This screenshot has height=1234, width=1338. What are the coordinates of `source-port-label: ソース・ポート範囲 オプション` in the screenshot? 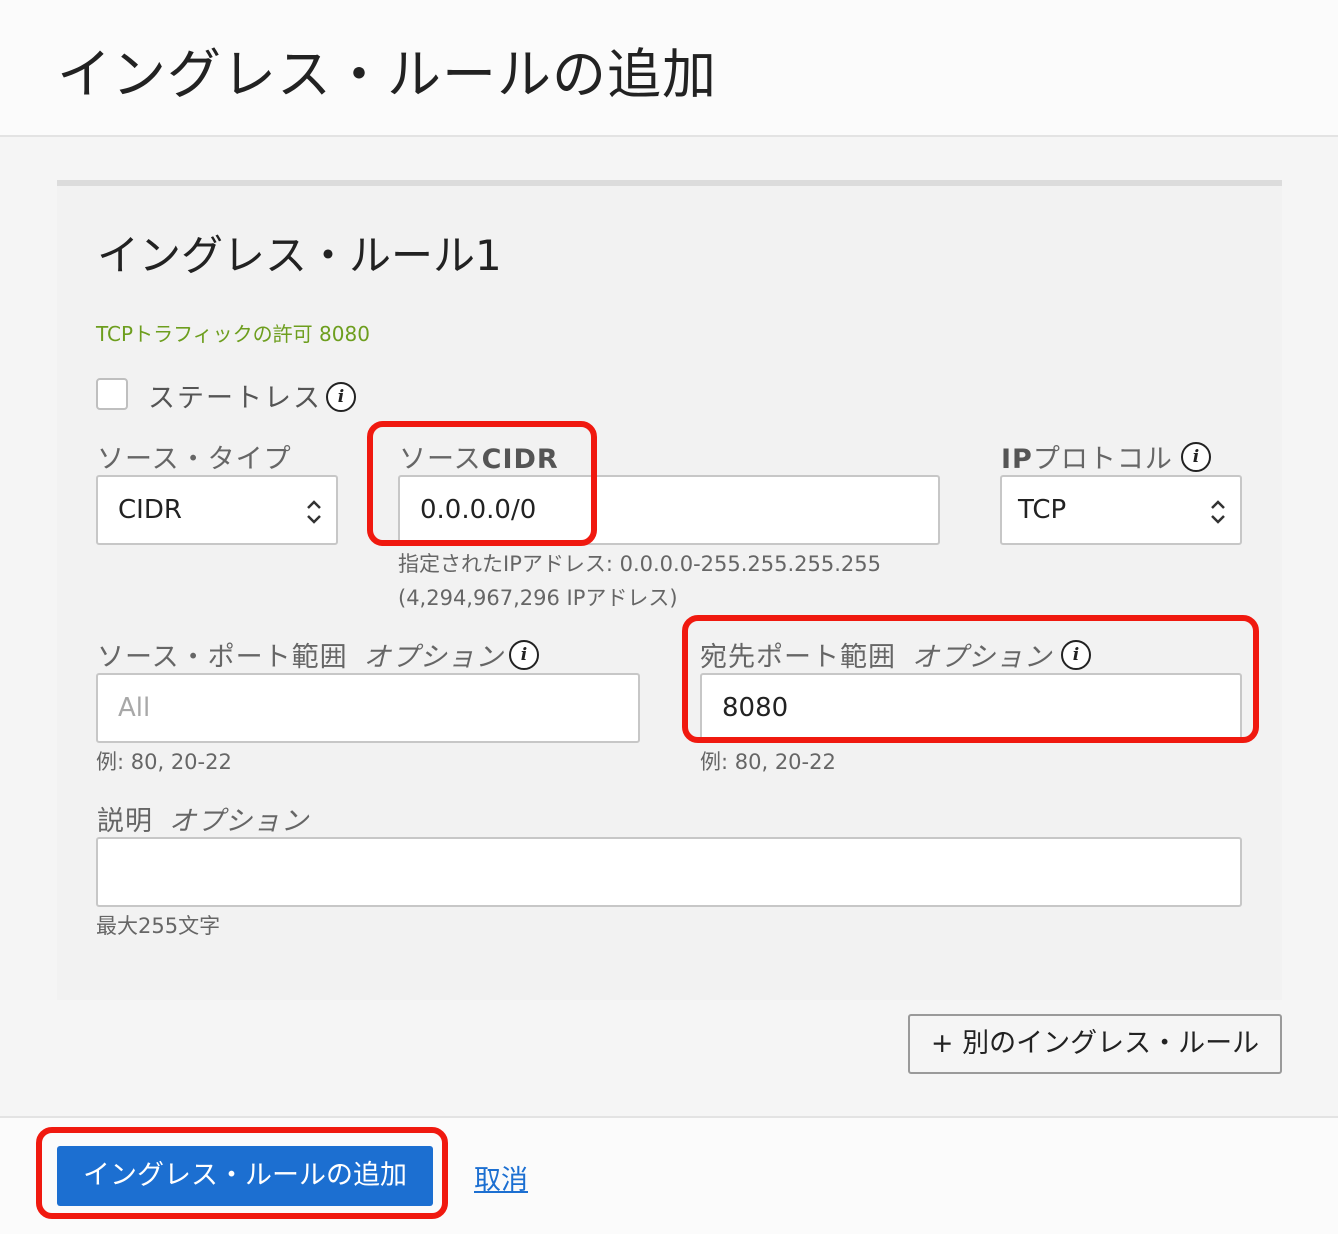 It's located at (300, 657).